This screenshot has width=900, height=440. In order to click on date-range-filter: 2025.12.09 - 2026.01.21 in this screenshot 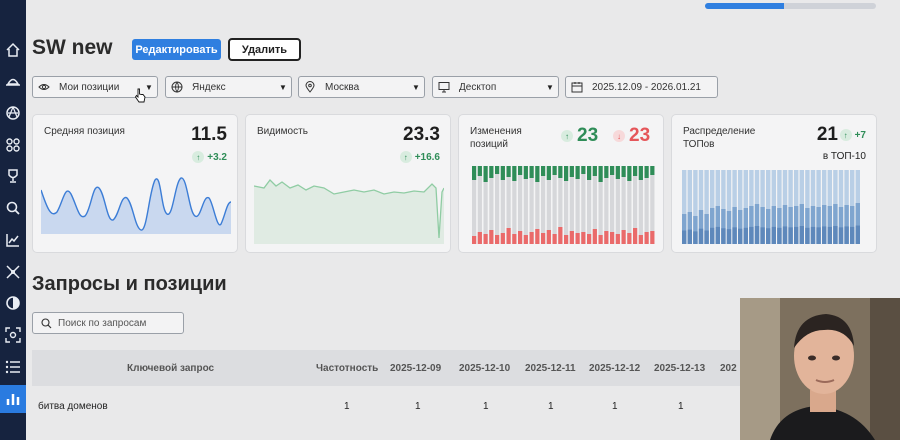, I will do `click(641, 87)`.